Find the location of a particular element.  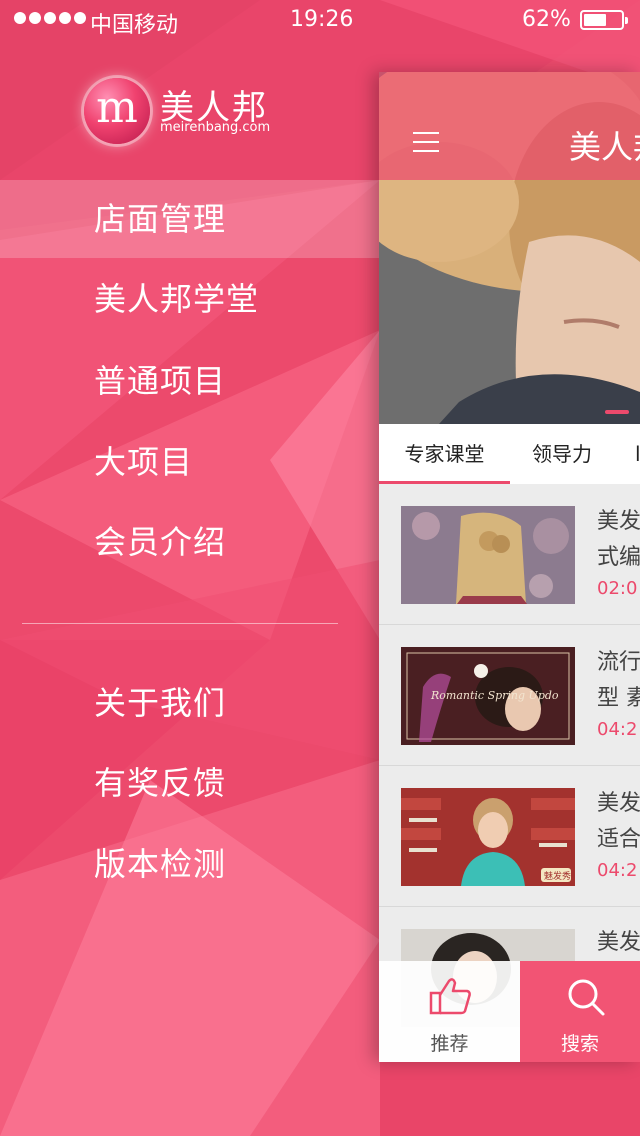

list-item: 魅发秀 美发 适合 04:2 is located at coordinates (509, 836).